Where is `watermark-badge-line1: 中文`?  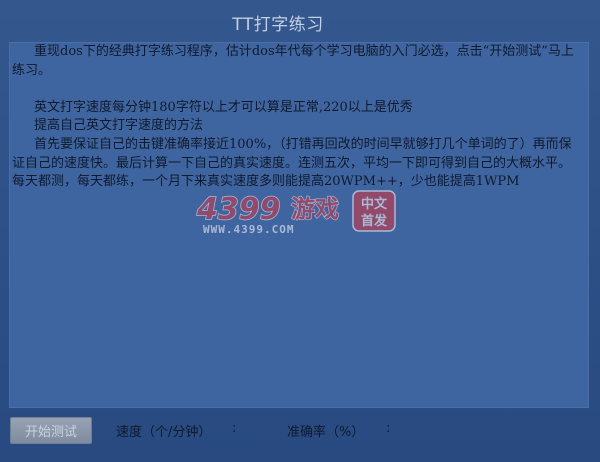
watermark-badge-line1: 中文 is located at coordinates (374, 204).